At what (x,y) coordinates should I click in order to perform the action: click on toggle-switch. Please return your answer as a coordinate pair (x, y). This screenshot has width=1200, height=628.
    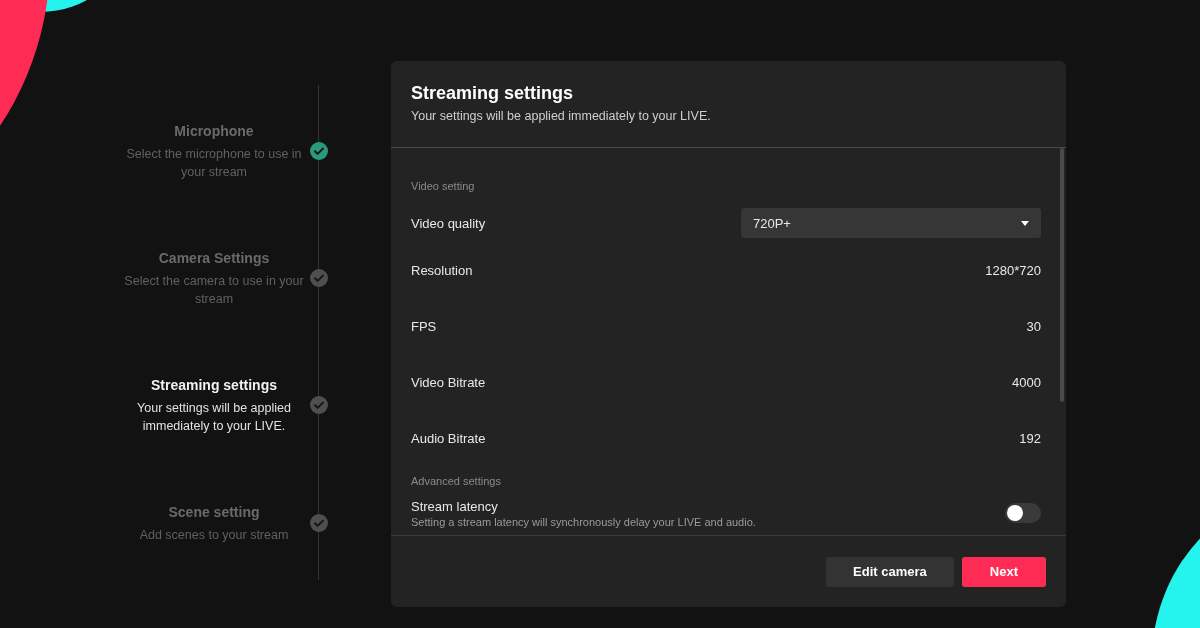
    Looking at the image, I should click on (1023, 513).